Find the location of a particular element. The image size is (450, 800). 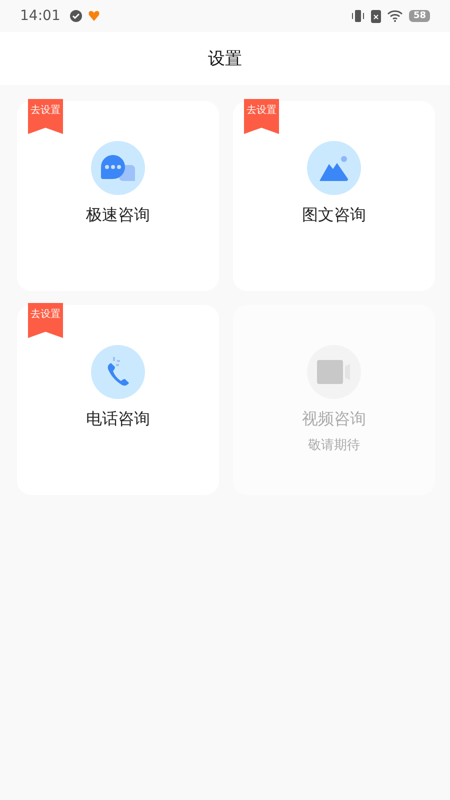

service-subtitle: 敬请期待 is located at coordinates (334, 445).